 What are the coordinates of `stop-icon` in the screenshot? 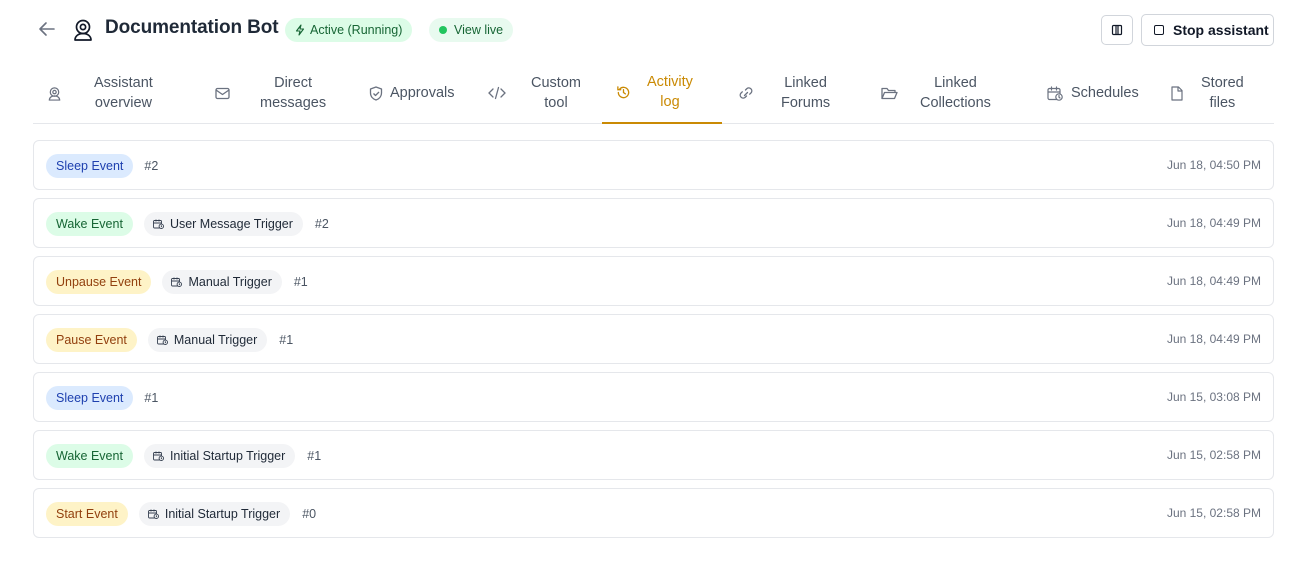 It's located at (1159, 30).